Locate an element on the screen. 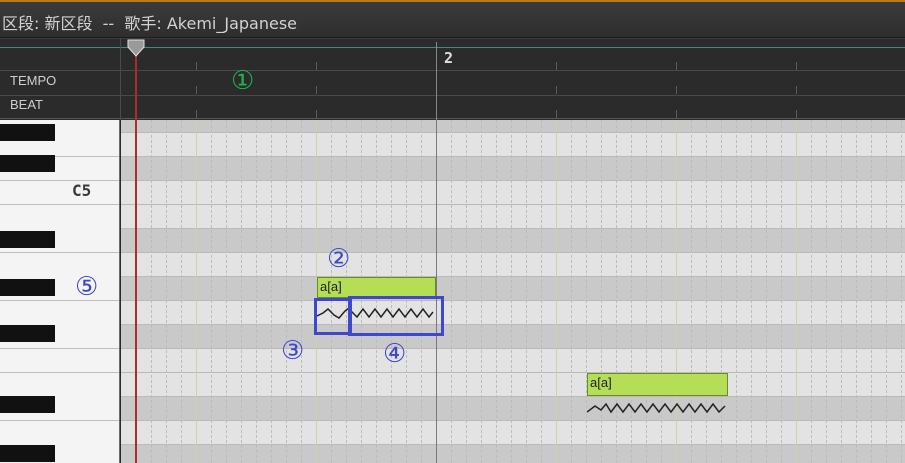 Image resolution: width=905 pixels, height=463 pixels. tempo-row-label: TEMPO is located at coordinates (33, 80).